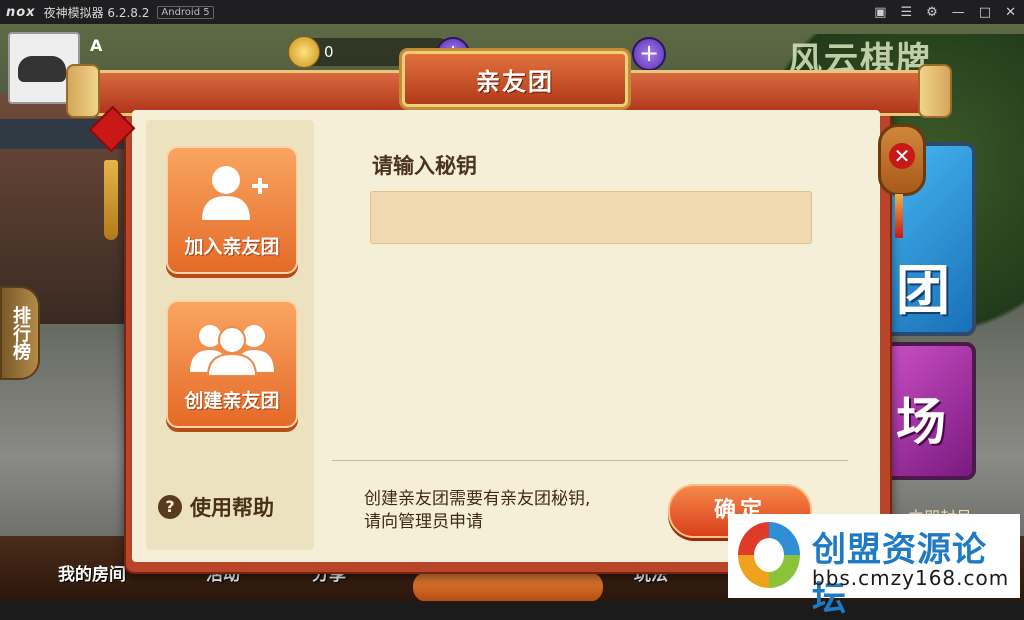 This screenshot has height=620, width=1024. What do you see at coordinates (923, 290) in the screenshot?
I see `card-char: 团` at bounding box center [923, 290].